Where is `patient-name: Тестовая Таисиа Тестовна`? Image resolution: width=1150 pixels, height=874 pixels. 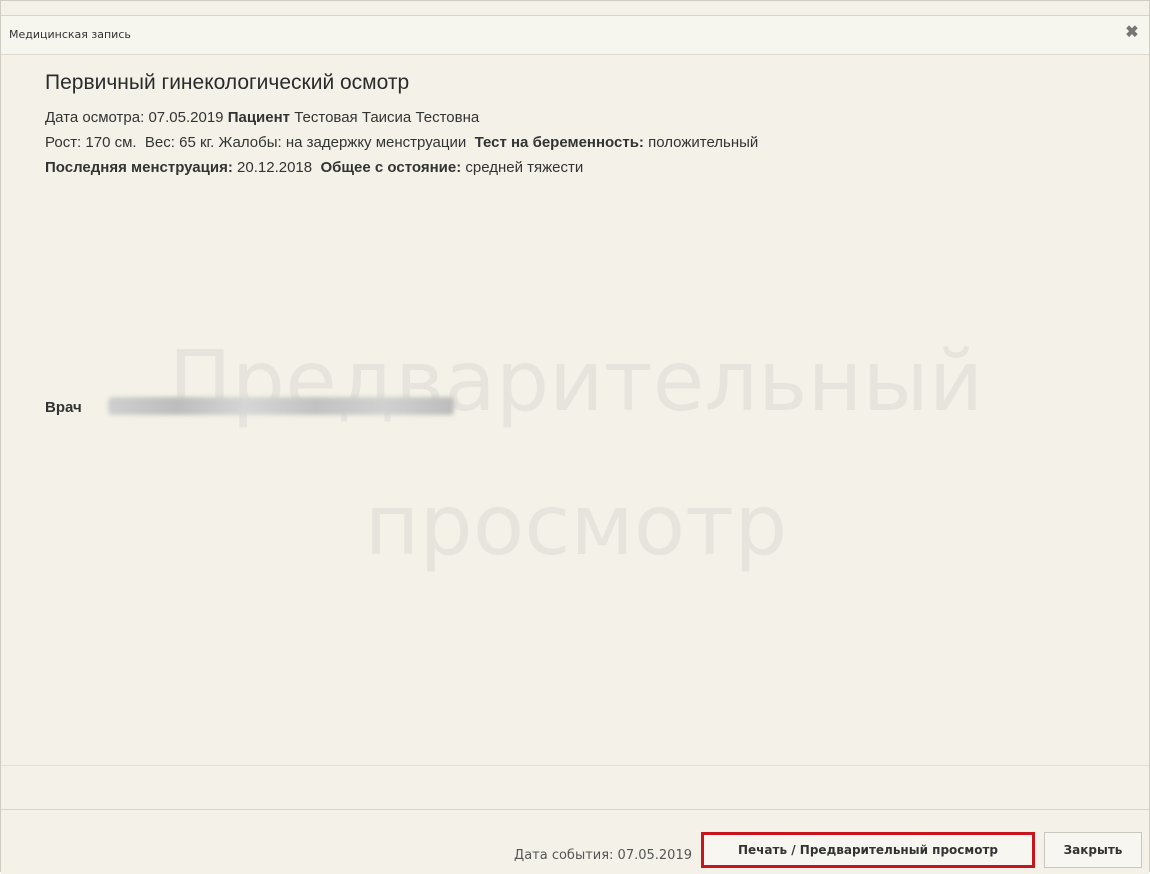 patient-name: Тестовая Таисиа Тестовна is located at coordinates (387, 117).